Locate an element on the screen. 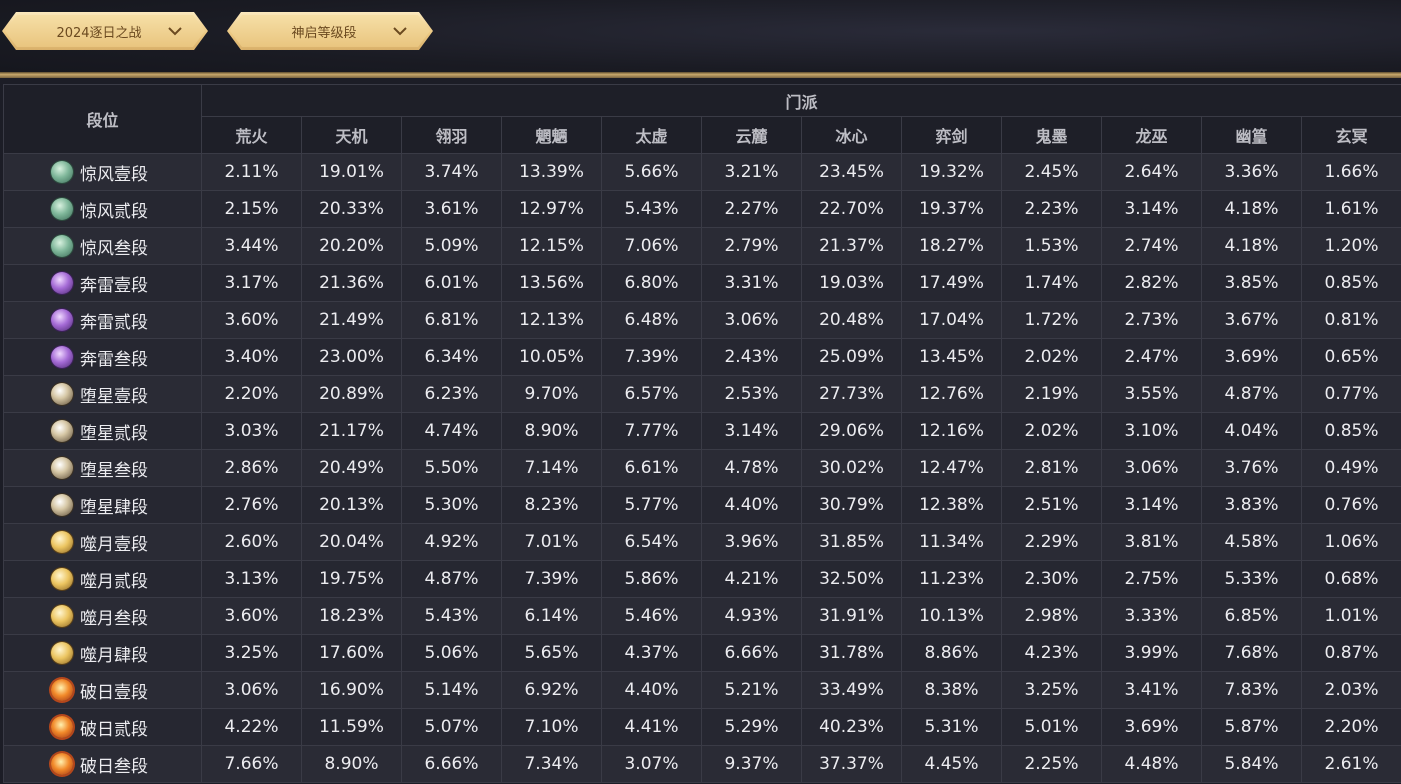 The image size is (1401, 784). percentage-cell: 2.11% is located at coordinates (251, 172).